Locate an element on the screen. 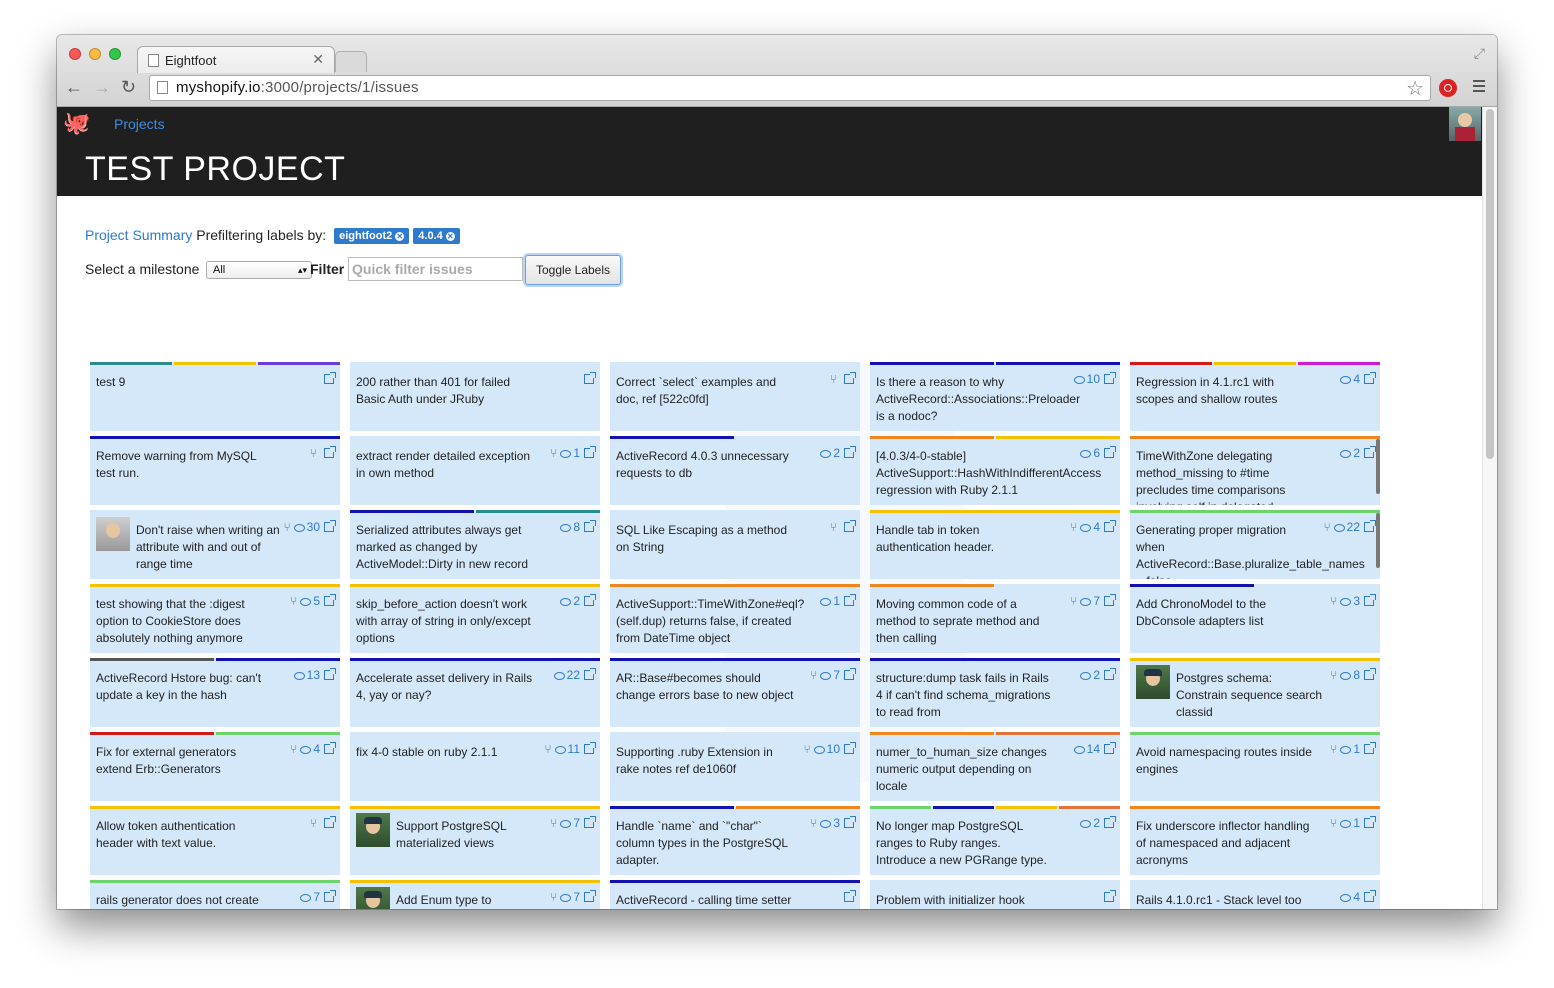 Image resolution: width=1554 pixels, height=988 pixels. project-summary-link: Project Summary is located at coordinates (138, 235).